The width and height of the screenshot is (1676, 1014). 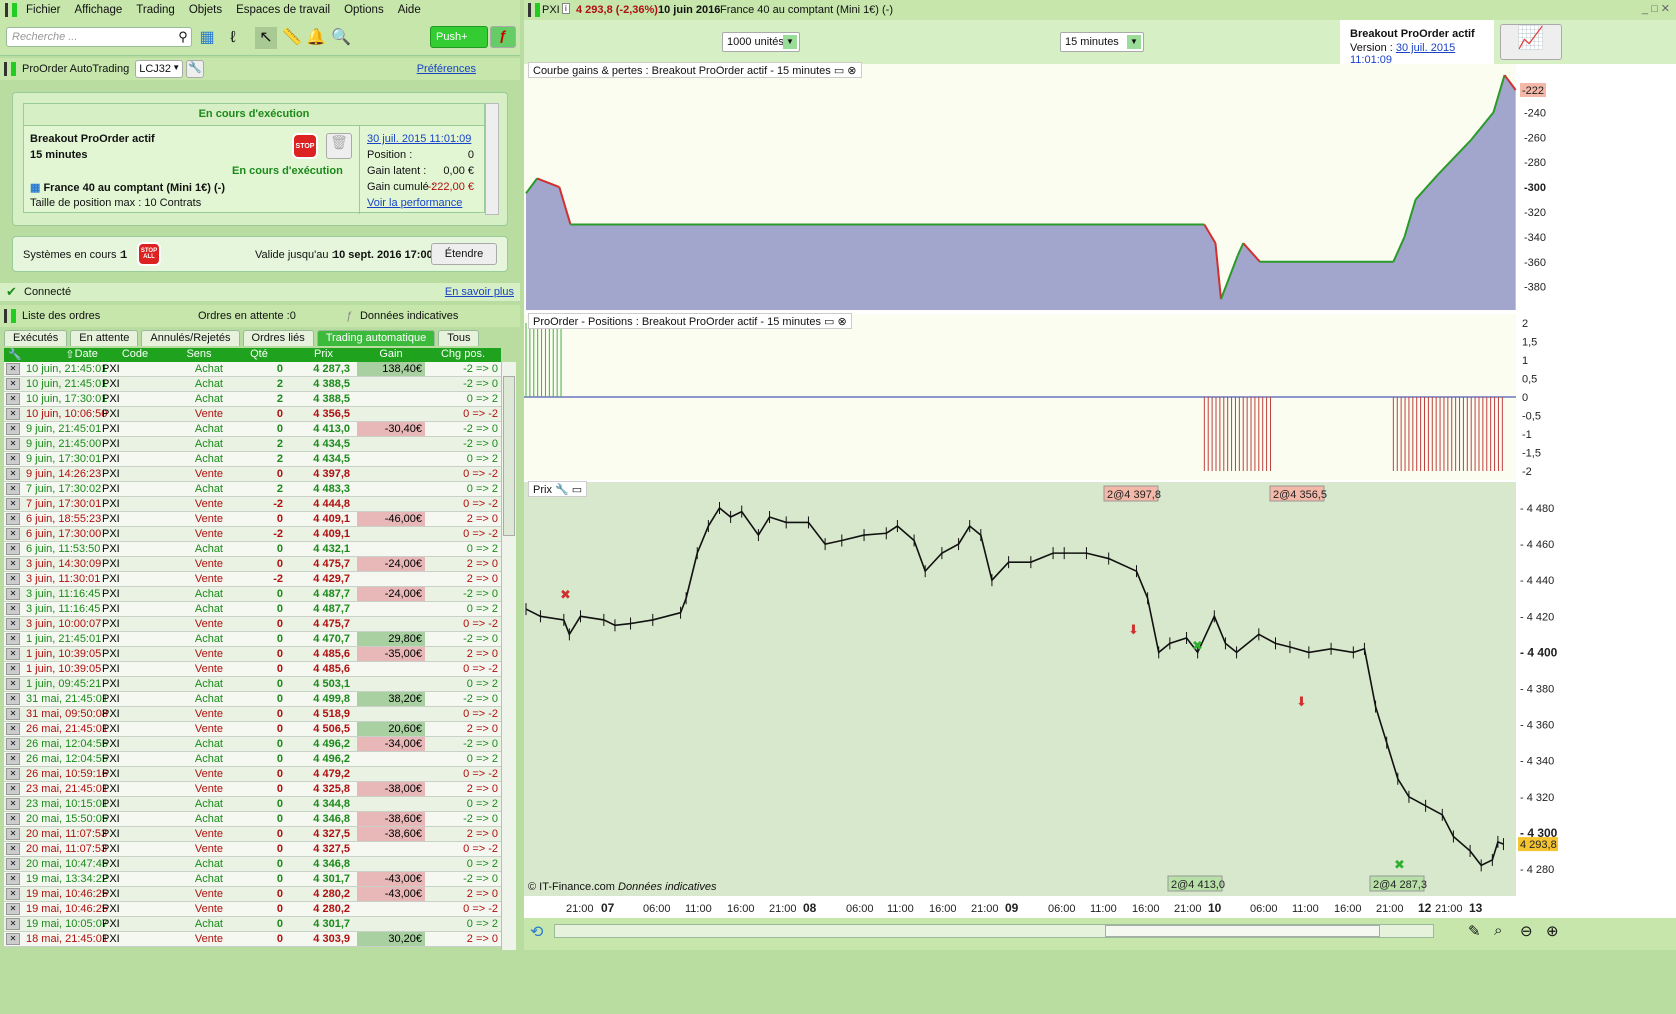 I want to click on info-icon: i, so click(x=566, y=8).